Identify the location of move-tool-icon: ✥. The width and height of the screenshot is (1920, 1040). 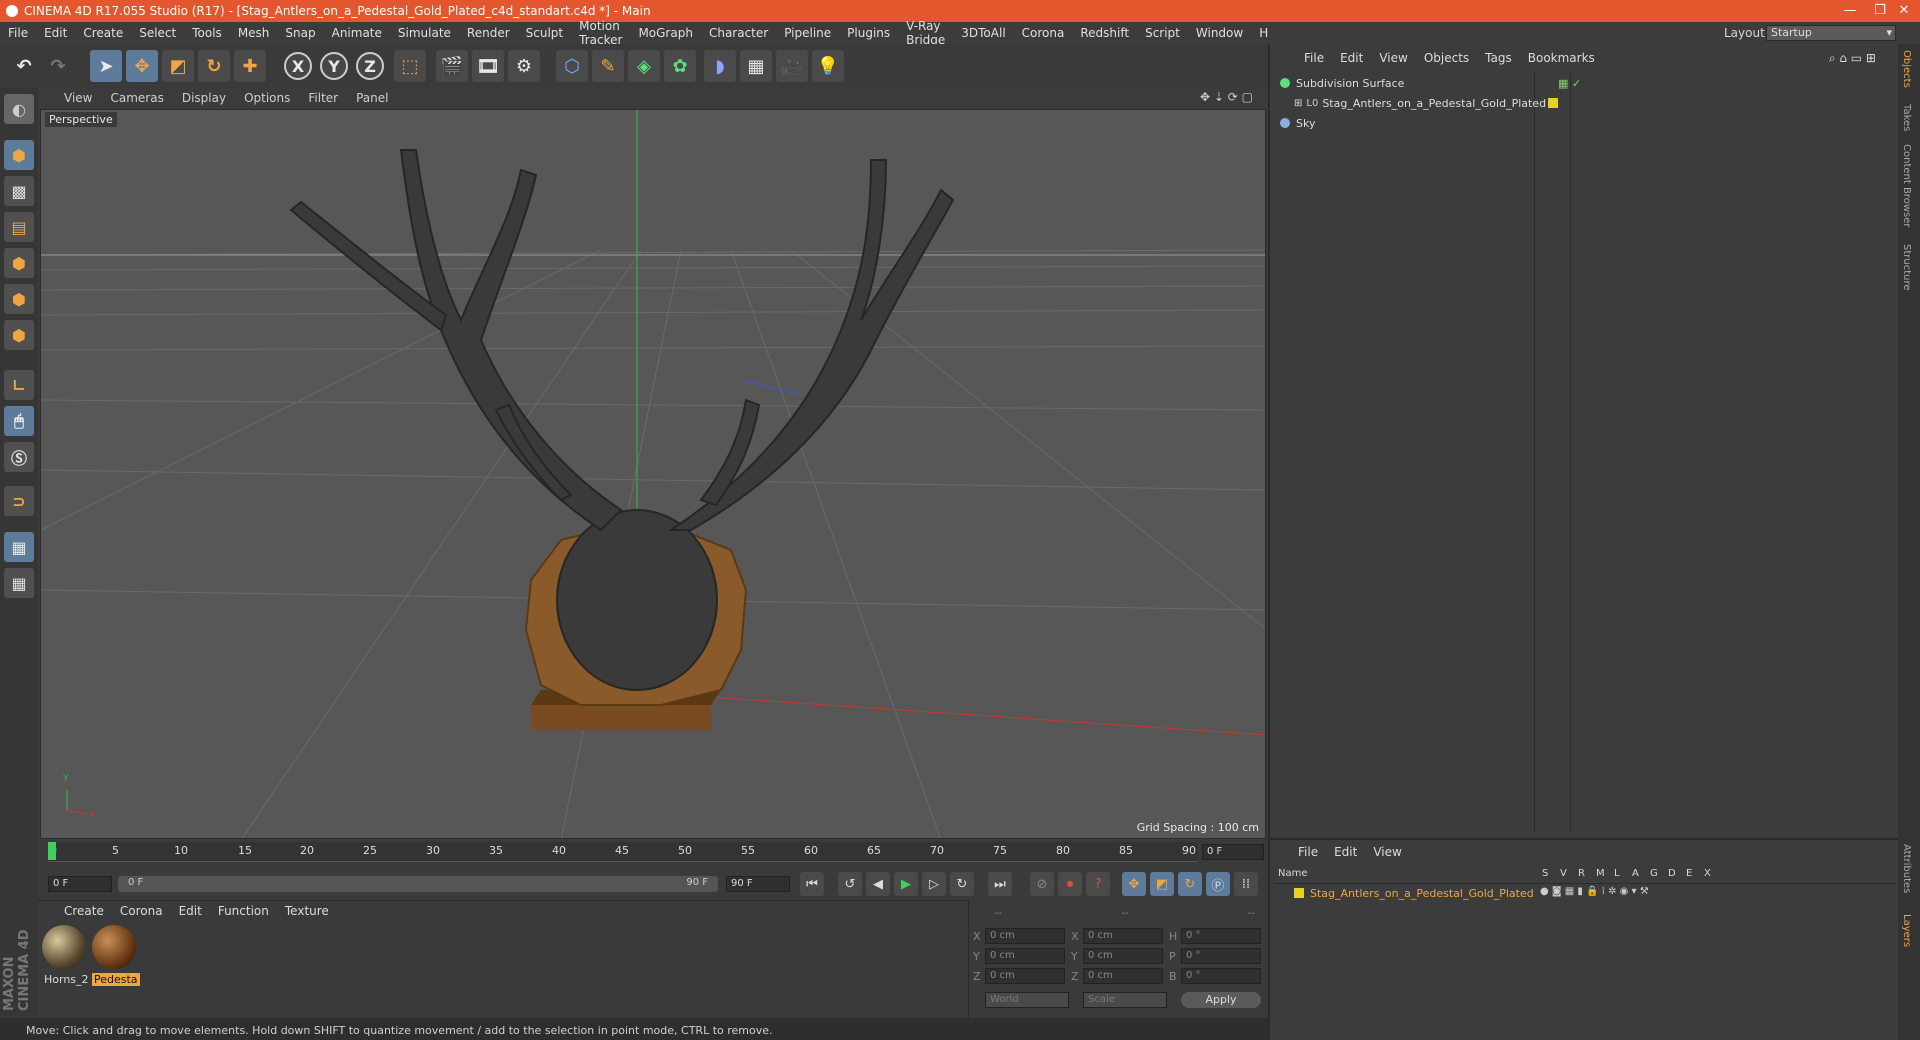
(142, 66).